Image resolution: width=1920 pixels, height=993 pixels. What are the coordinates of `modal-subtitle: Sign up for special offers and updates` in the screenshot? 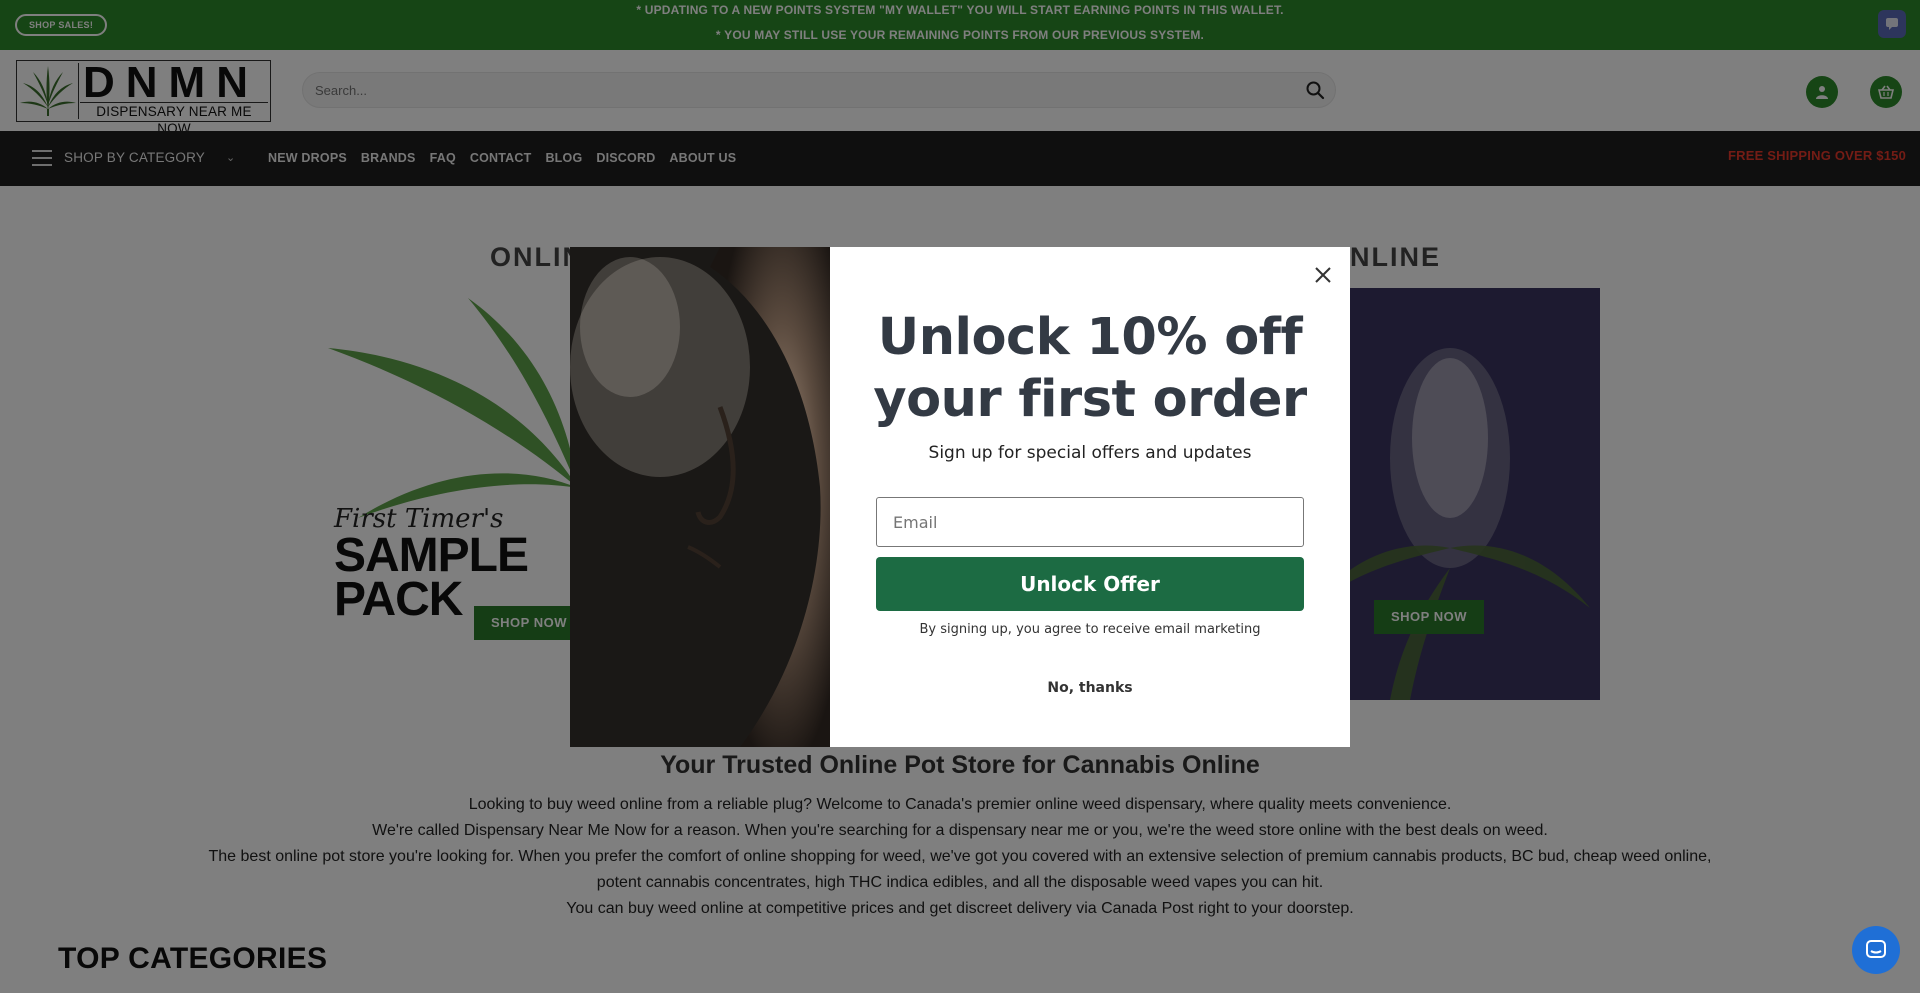 It's located at (1090, 453).